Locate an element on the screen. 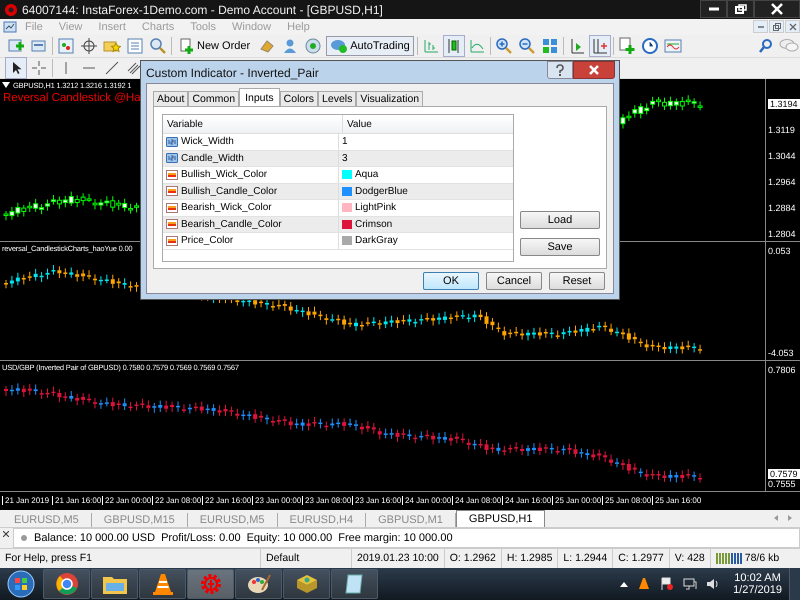 This screenshot has width=800, height=600. restore-icon is located at coordinates (740, 9).